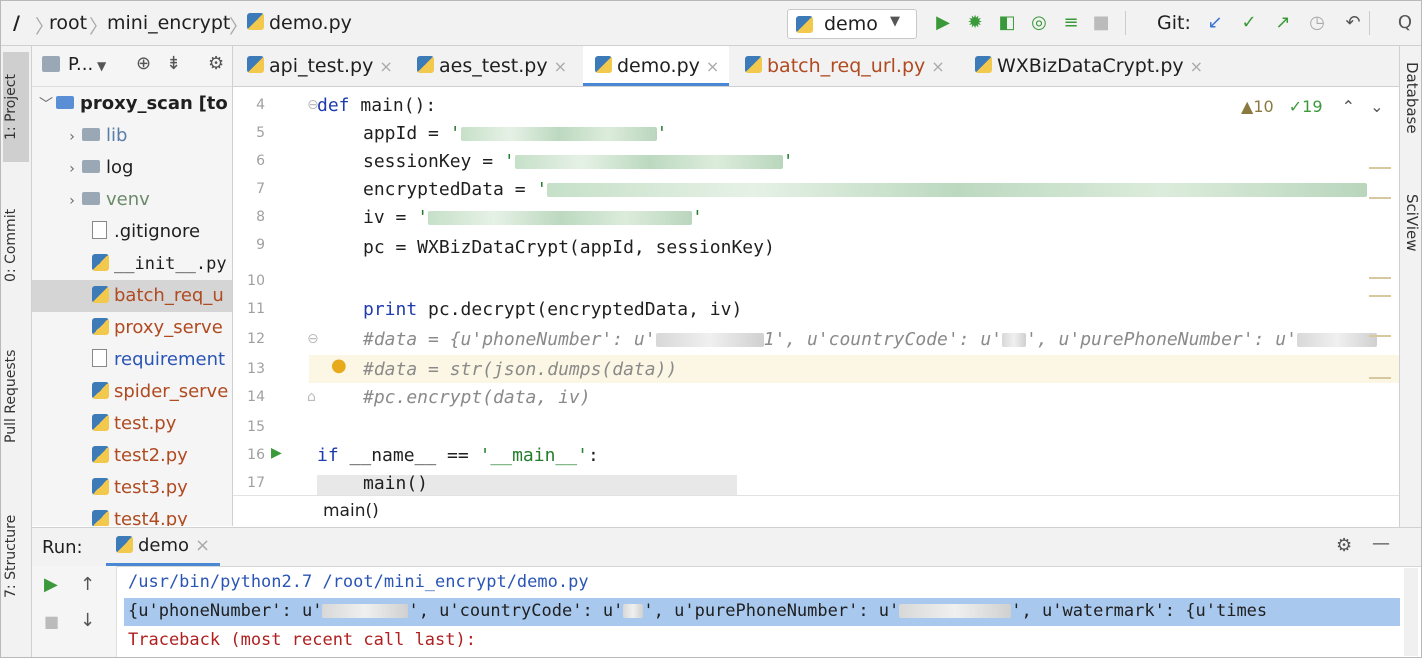 Image resolution: width=1422 pixels, height=658 pixels. I want to click on tree-item-test3: test3.py, so click(132, 488).